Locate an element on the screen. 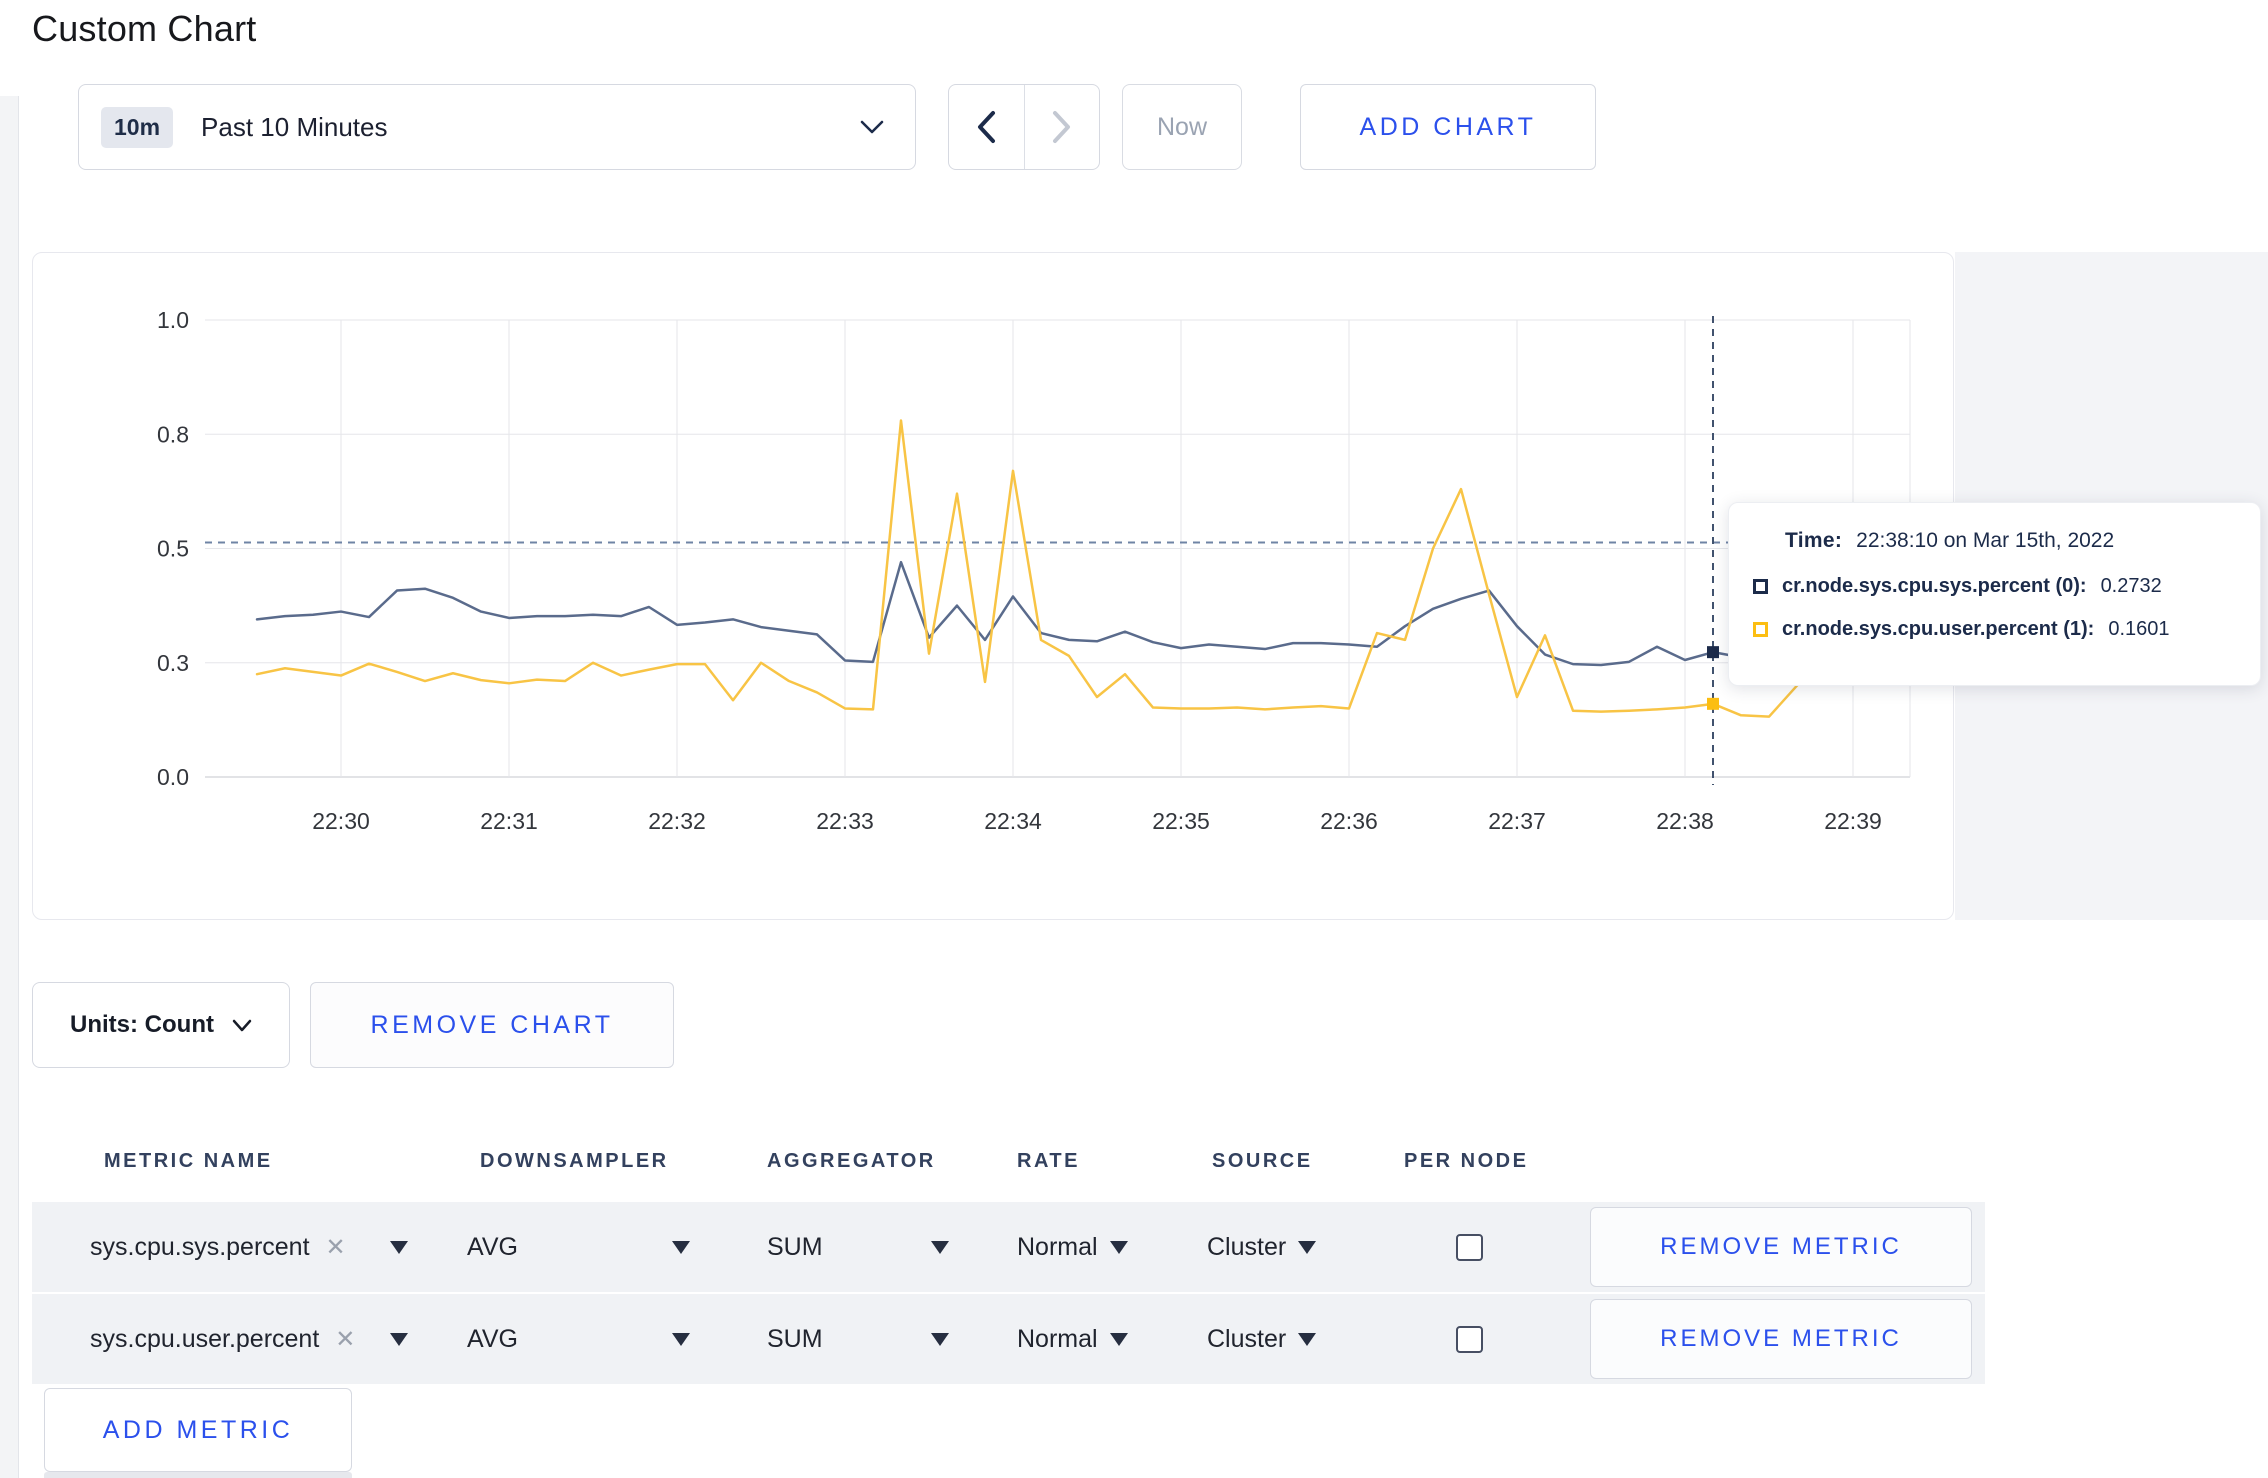  svg-text: 0.5 is located at coordinates (173, 549).